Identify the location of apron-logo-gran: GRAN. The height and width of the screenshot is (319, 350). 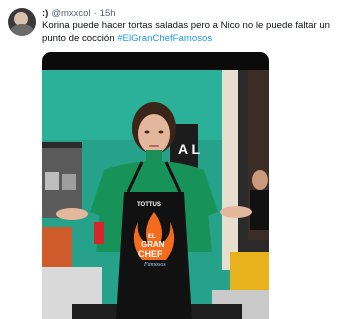
(153, 244).